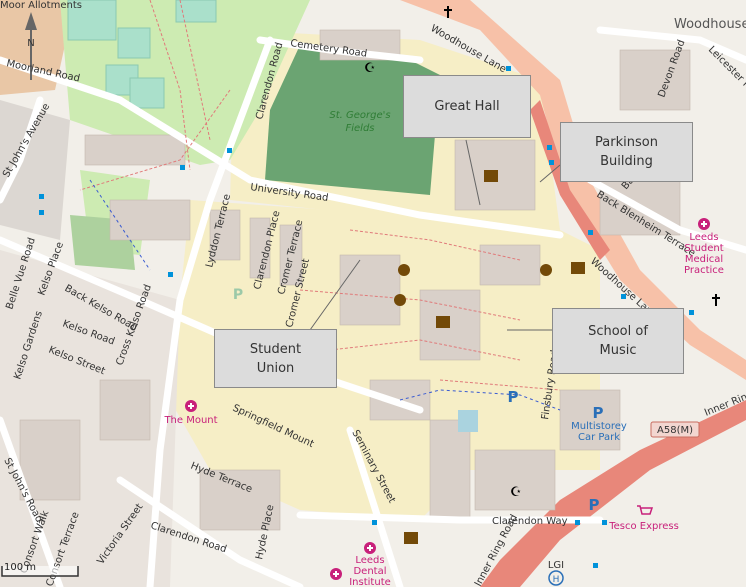  I want to click on great-hall-label: Great Hall, so click(467, 106).